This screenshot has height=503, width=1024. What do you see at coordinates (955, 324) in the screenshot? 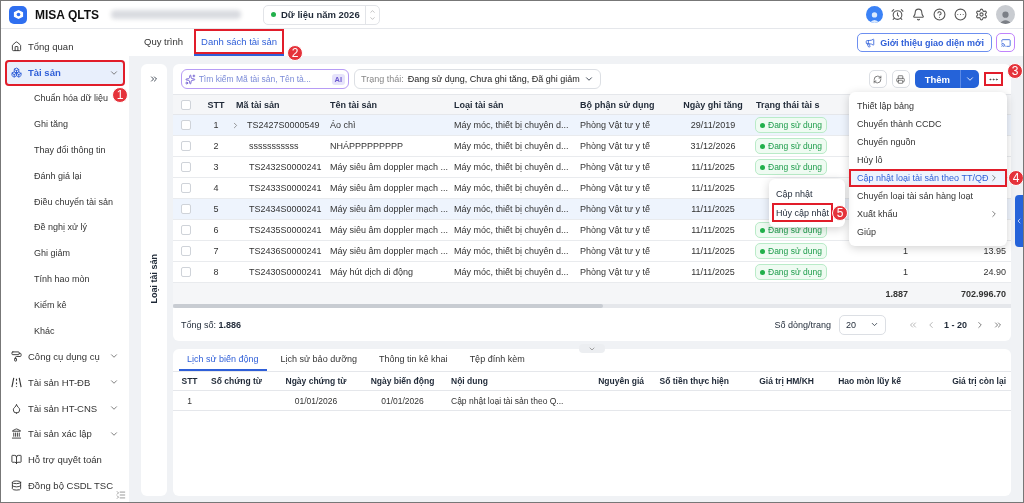
I see `page-range: 1 - 20` at bounding box center [955, 324].